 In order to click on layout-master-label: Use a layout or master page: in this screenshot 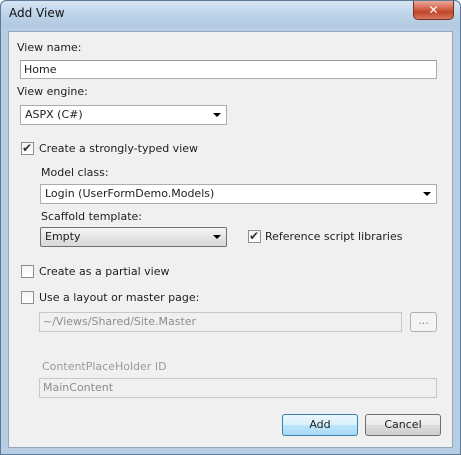, I will do `click(119, 297)`.